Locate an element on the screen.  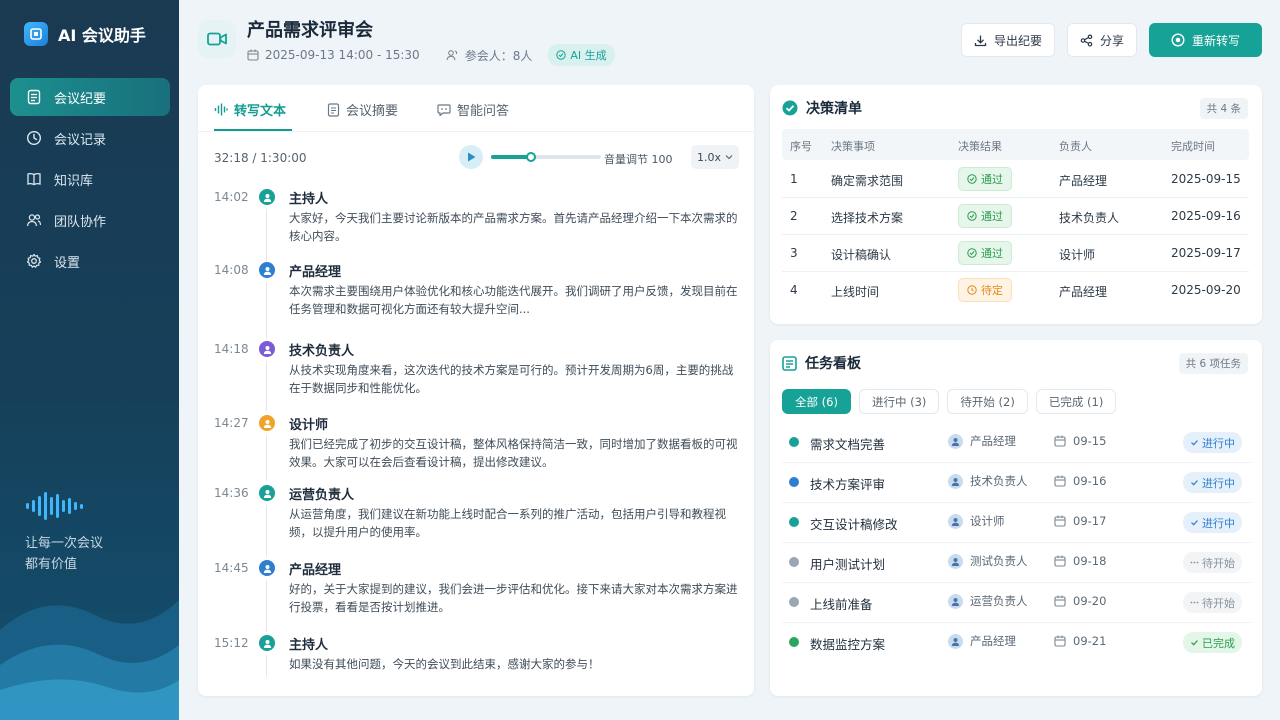
play-icon is located at coordinates (471, 157).